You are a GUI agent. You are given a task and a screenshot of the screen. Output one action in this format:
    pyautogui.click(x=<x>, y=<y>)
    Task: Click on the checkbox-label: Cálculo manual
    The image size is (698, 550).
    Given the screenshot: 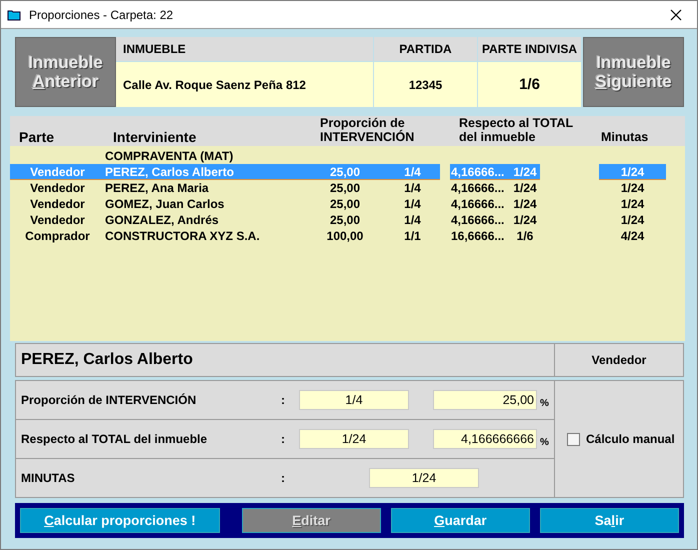 What is the action you would take?
    pyautogui.click(x=630, y=439)
    